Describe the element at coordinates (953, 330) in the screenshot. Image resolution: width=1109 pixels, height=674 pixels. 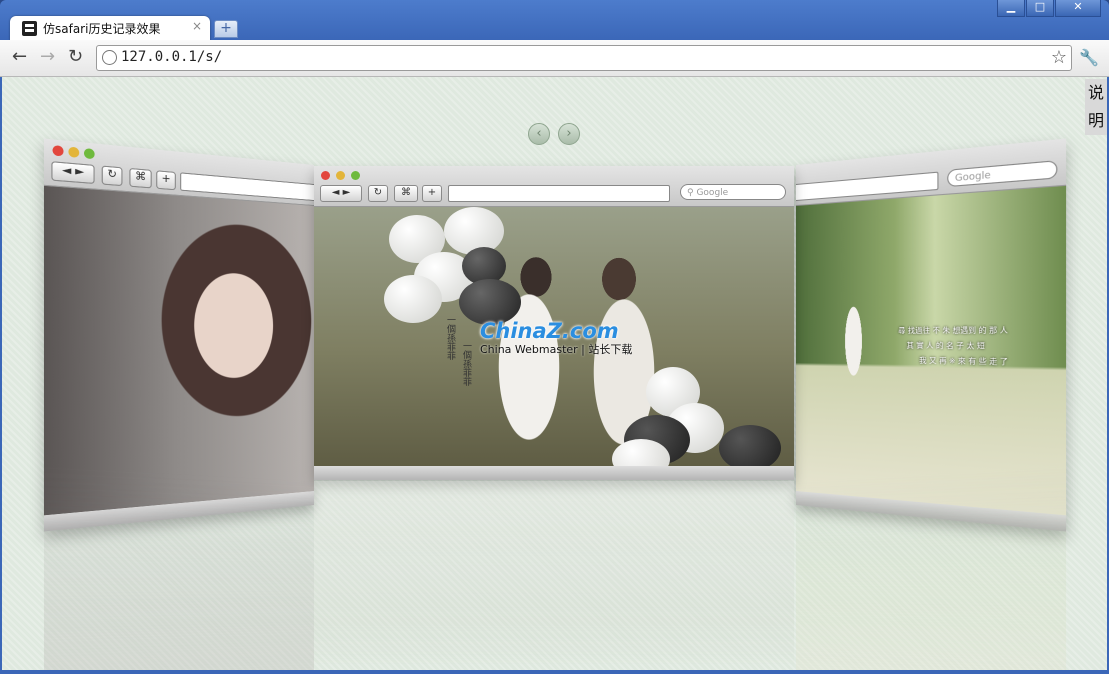
I see `poem-line-1: 尋 找過往 不 朱 想遇到 的 那 人` at that location.